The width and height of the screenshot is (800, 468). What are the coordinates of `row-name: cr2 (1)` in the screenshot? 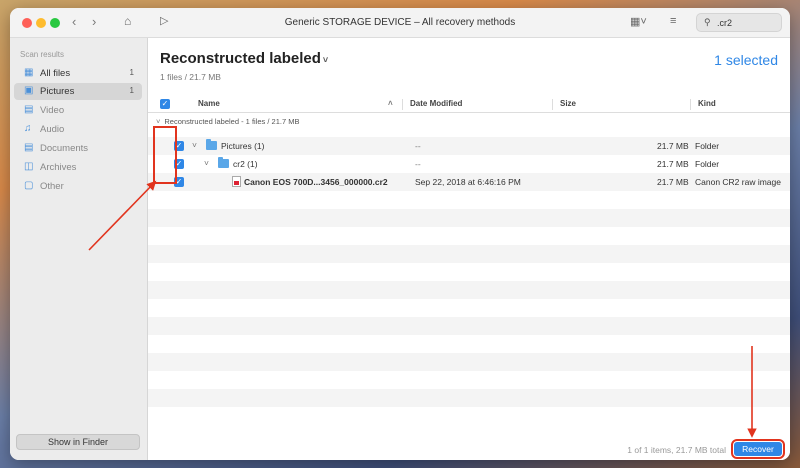 It's located at (245, 164).